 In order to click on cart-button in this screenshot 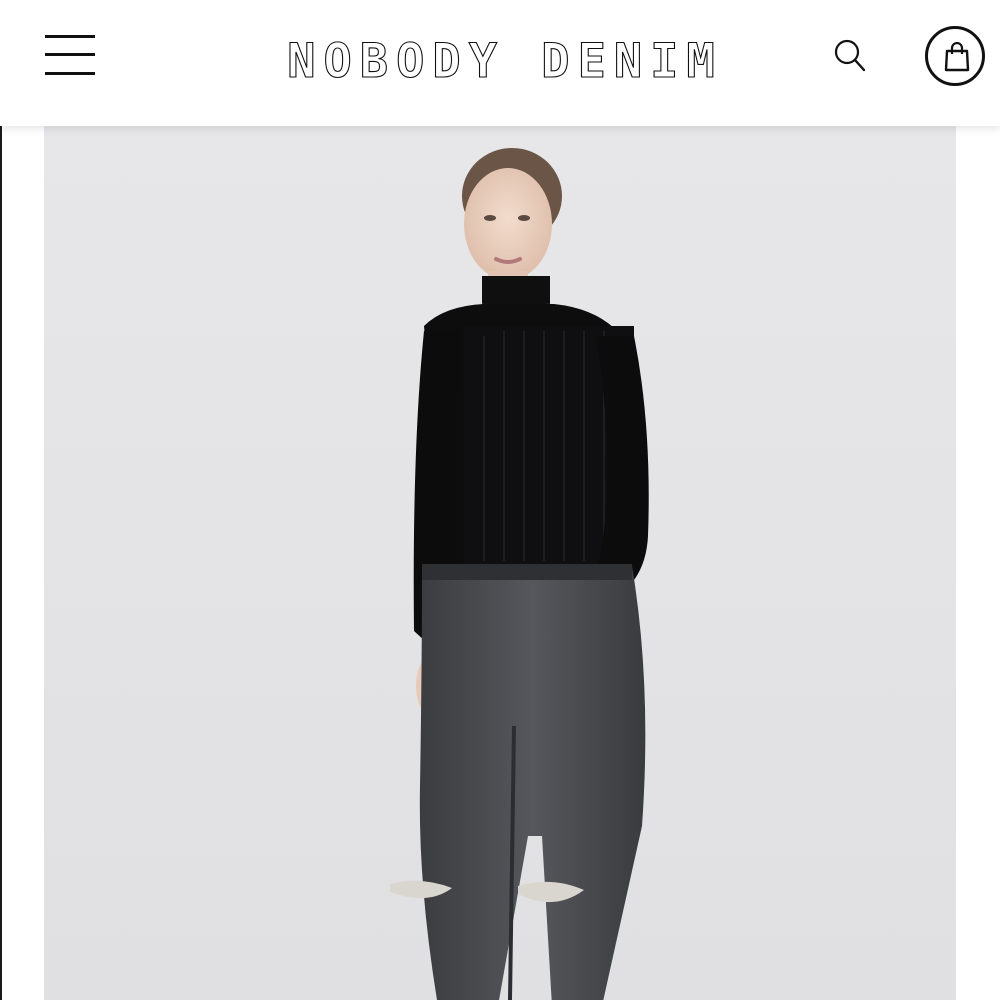, I will do `click(955, 56)`.